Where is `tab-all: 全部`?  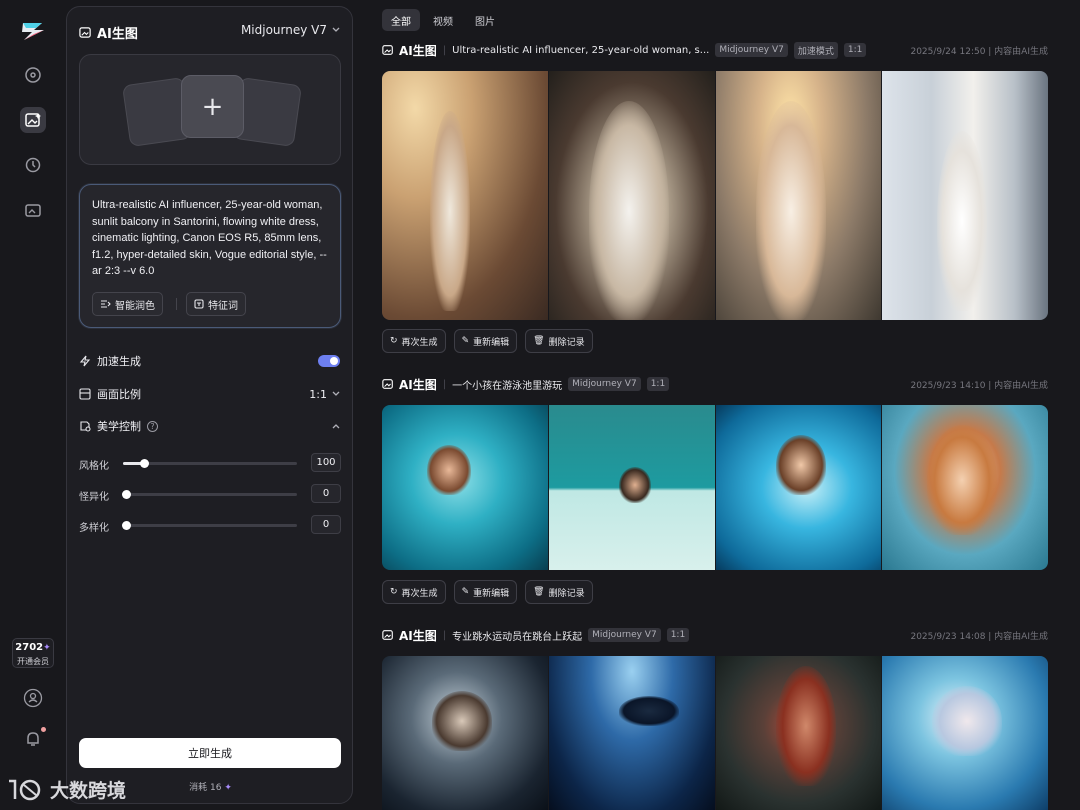 tab-all: 全部 is located at coordinates (401, 20).